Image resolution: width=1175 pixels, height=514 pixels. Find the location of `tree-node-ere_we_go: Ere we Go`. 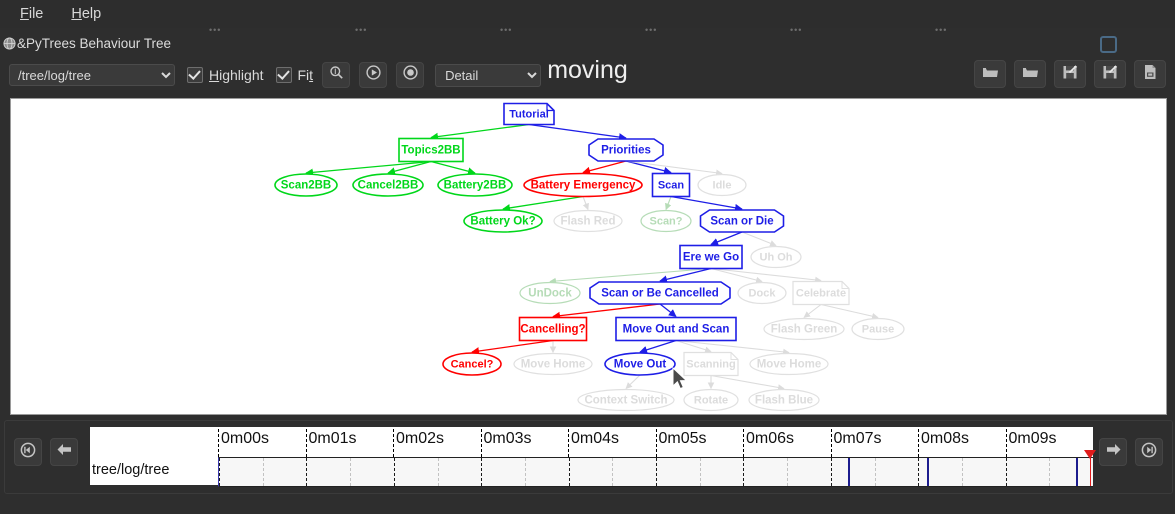

tree-node-ere_we_go: Ere we Go is located at coordinates (711, 257).